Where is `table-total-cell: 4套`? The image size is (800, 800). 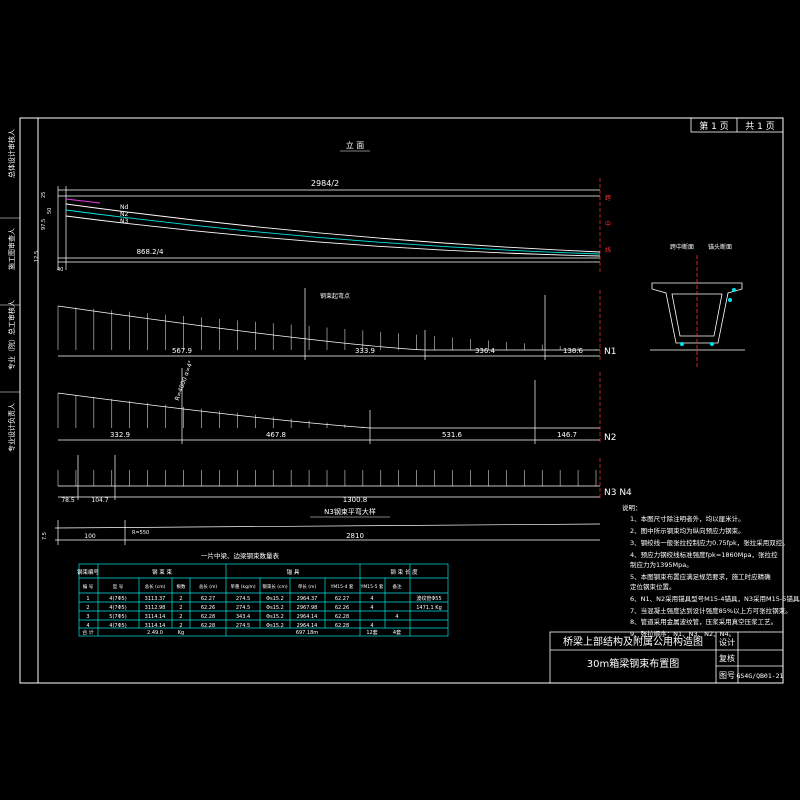
table-total-cell: 4套 is located at coordinates (397, 632).